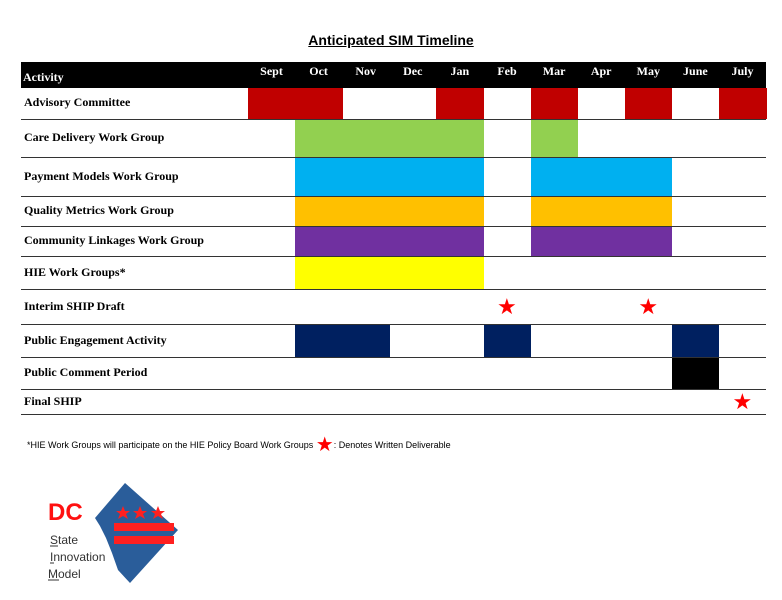 The height and width of the screenshot is (600, 782). I want to click on timeline-row: Advisory Committee, so click(394, 104).